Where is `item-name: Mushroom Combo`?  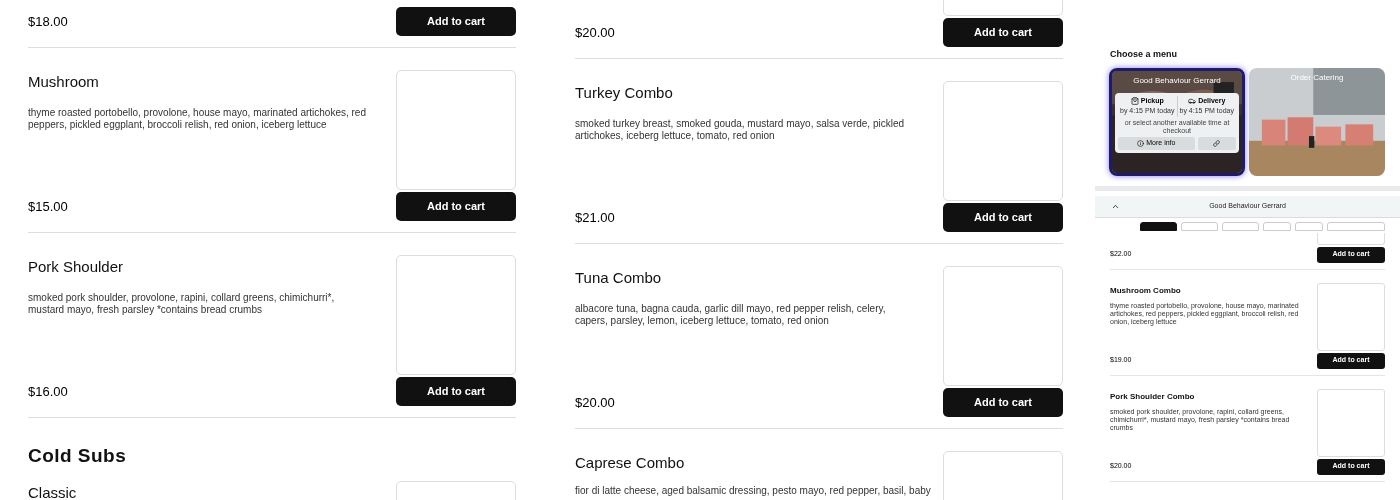 item-name: Mushroom Combo is located at coordinates (1146, 290).